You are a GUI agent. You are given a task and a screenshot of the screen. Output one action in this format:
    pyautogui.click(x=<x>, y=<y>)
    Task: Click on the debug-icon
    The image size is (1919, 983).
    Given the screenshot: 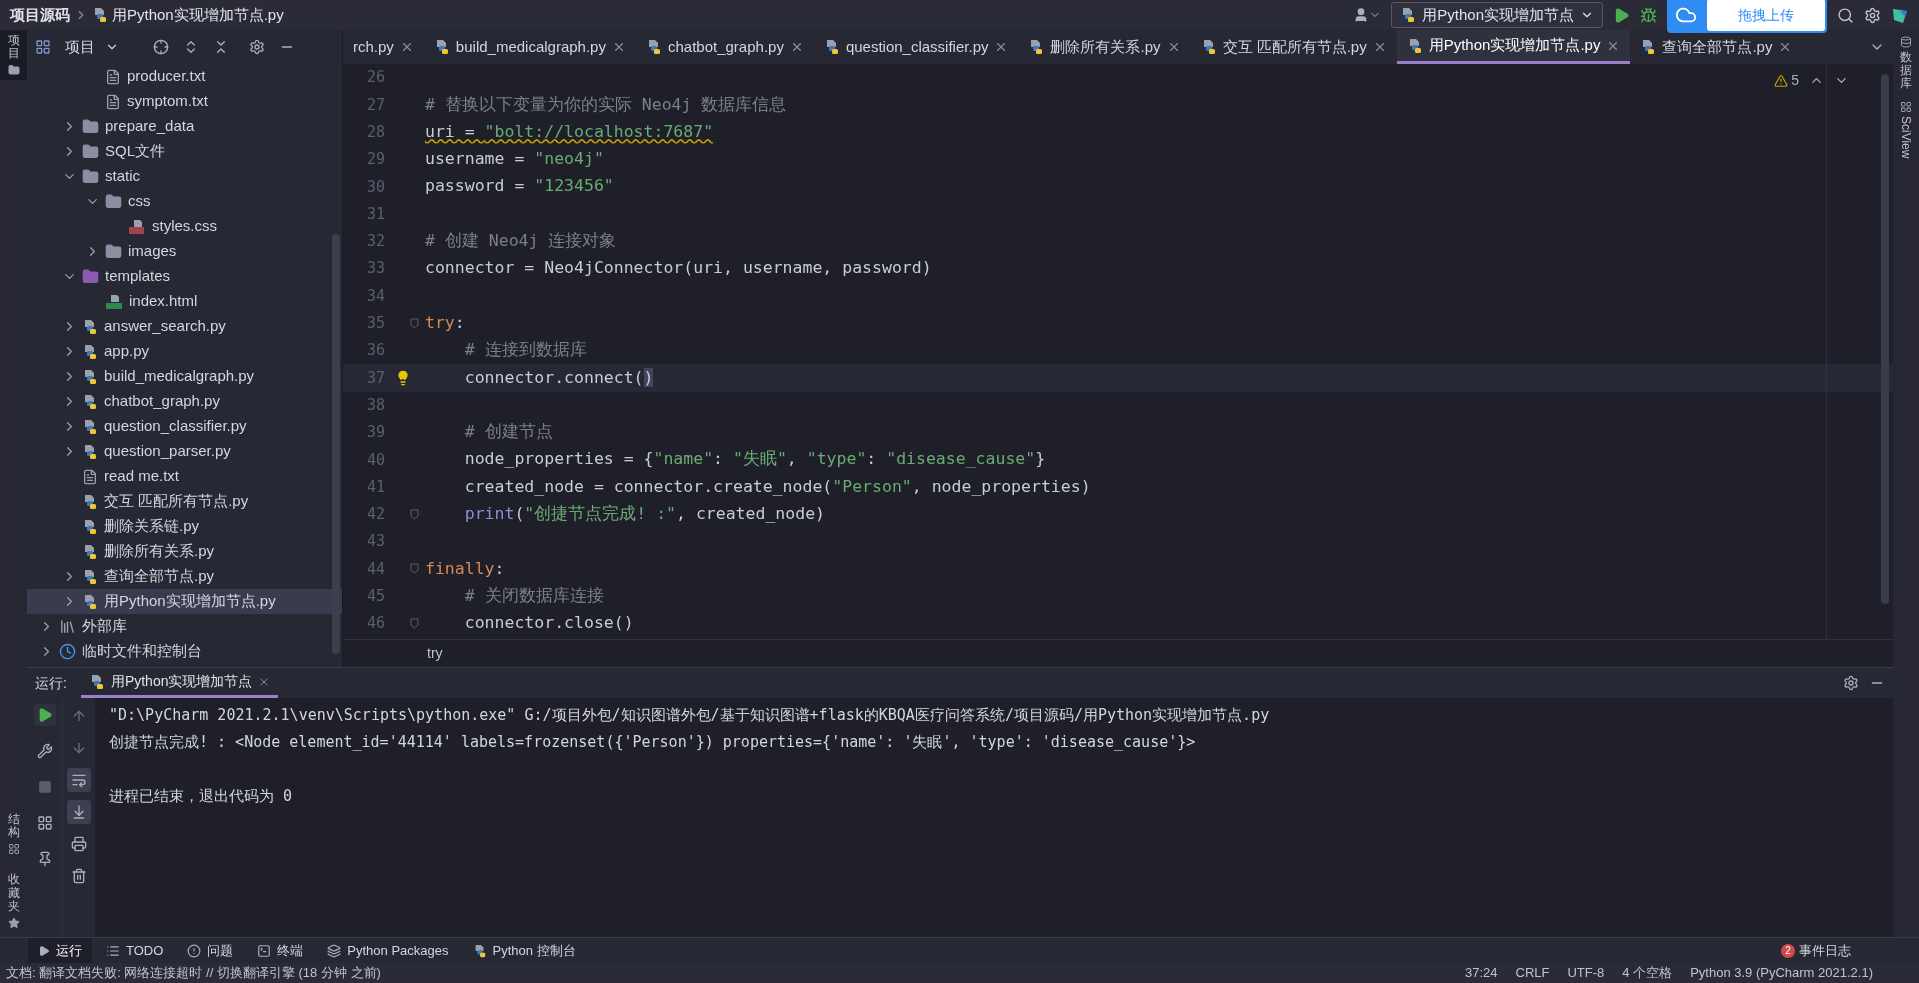 What is the action you would take?
    pyautogui.click(x=1648, y=15)
    